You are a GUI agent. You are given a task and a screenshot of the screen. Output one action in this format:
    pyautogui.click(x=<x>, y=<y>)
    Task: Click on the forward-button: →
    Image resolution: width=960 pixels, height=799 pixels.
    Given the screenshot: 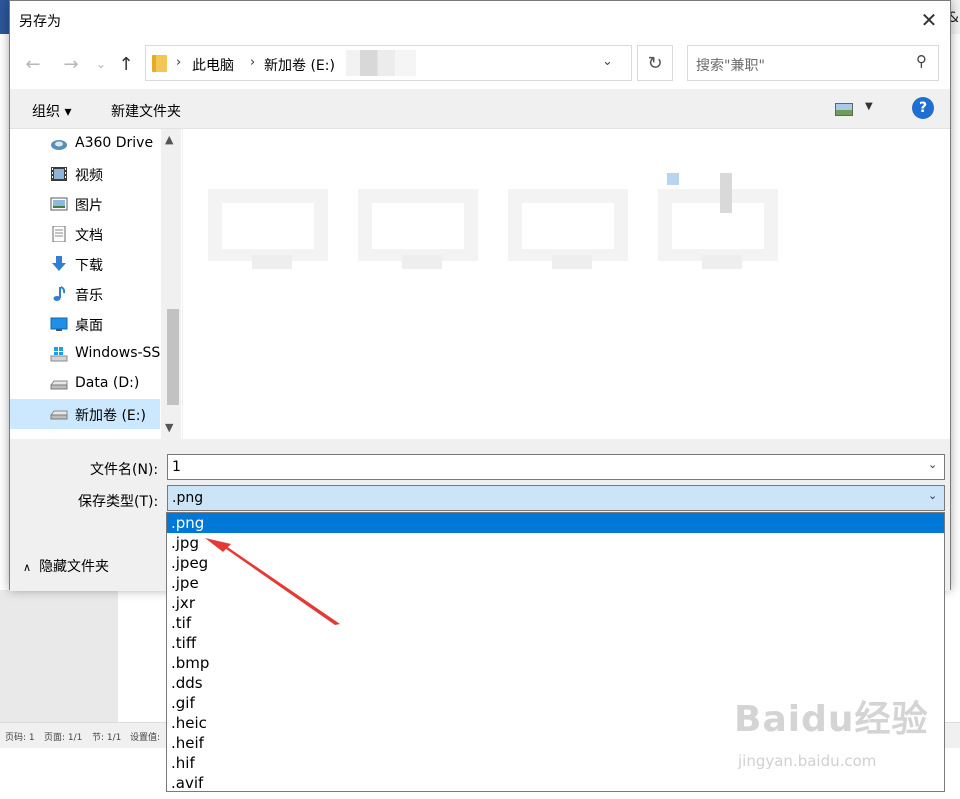 What is the action you would take?
    pyautogui.click(x=71, y=64)
    